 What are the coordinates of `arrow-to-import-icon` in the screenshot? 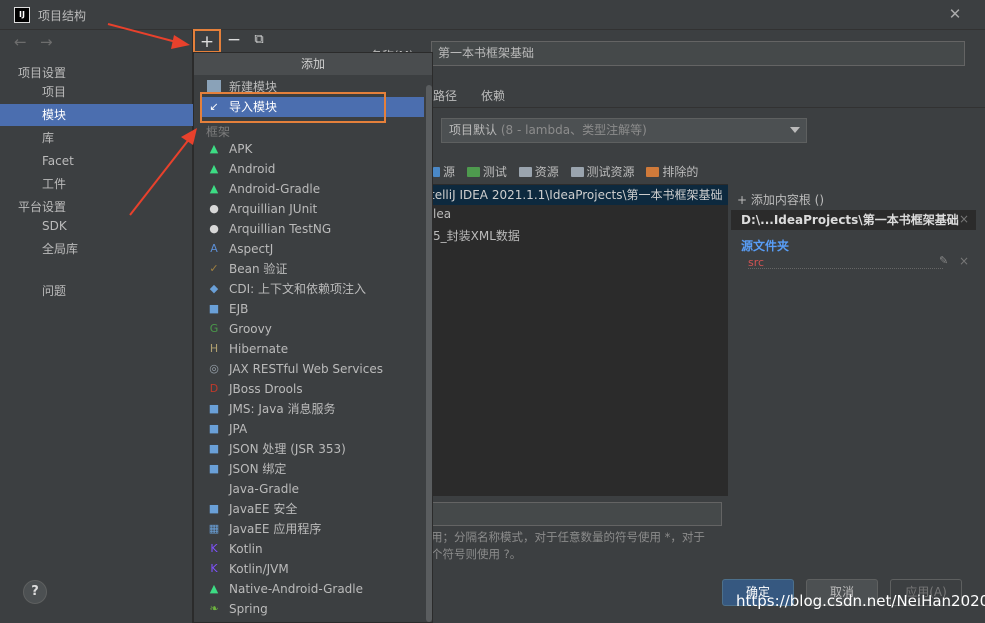 It's located at (163, 172).